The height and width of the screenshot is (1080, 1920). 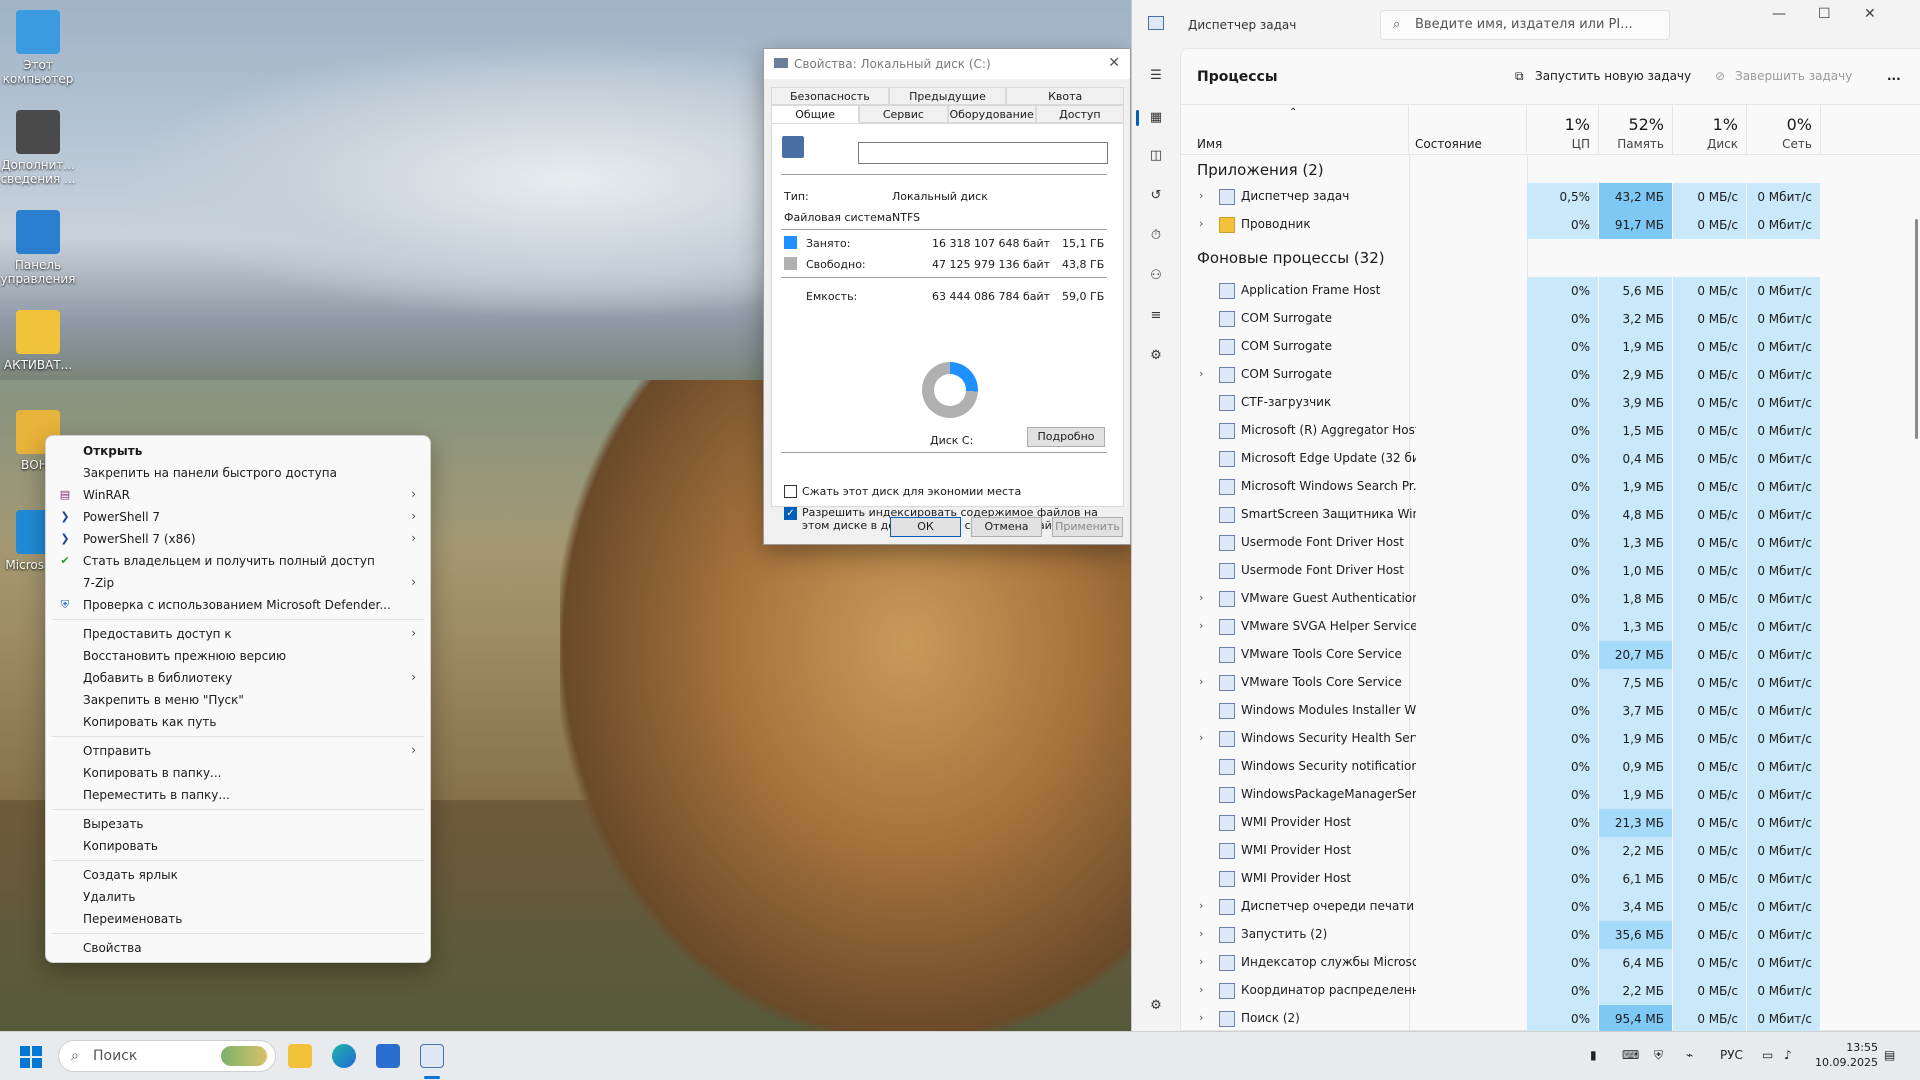 I want to click on edge-icon, so click(x=344, y=1056).